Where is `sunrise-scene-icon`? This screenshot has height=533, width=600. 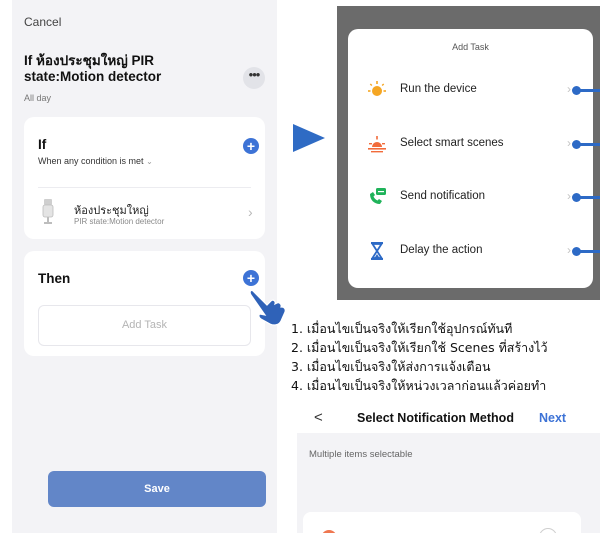
sunrise-scene-icon is located at coordinates (377, 144).